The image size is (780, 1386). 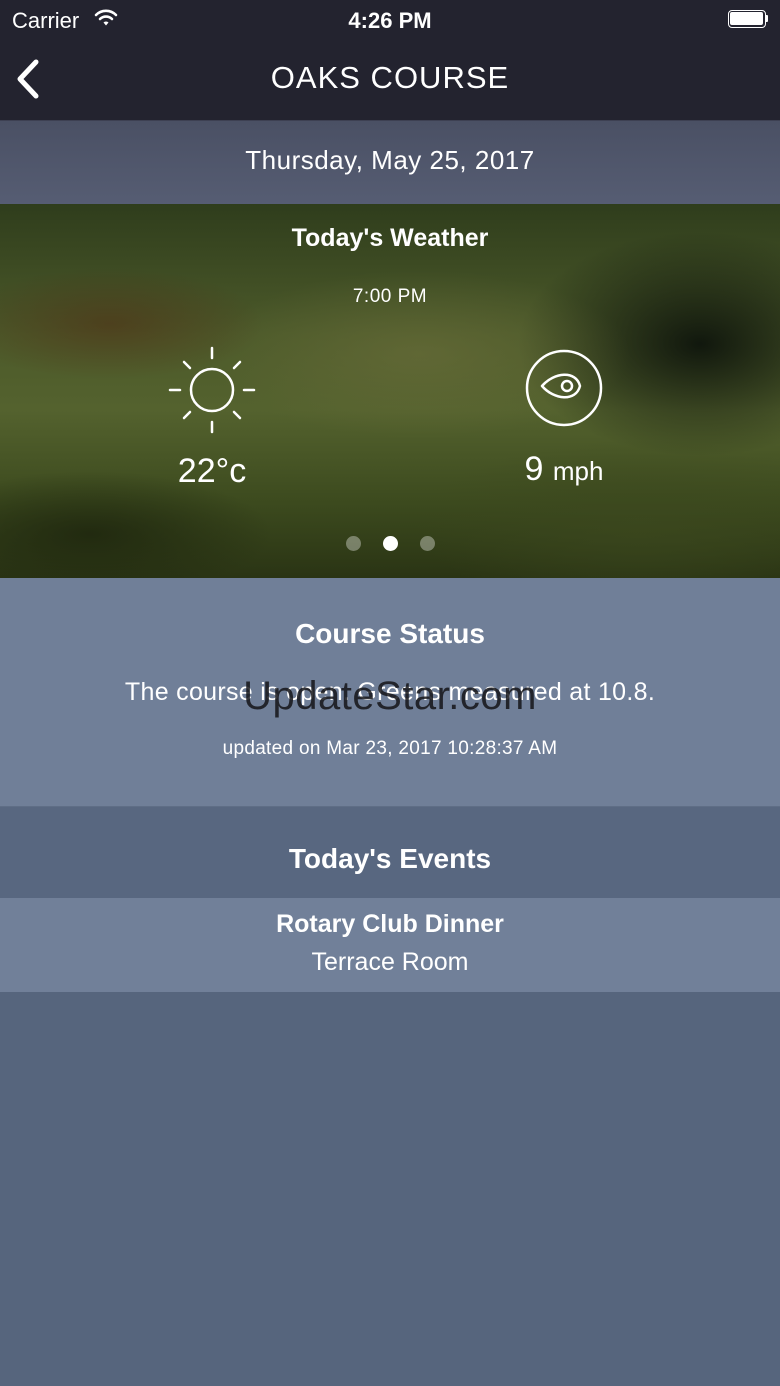 What do you see at coordinates (564, 388) in the screenshot?
I see `wind-direction-icon` at bounding box center [564, 388].